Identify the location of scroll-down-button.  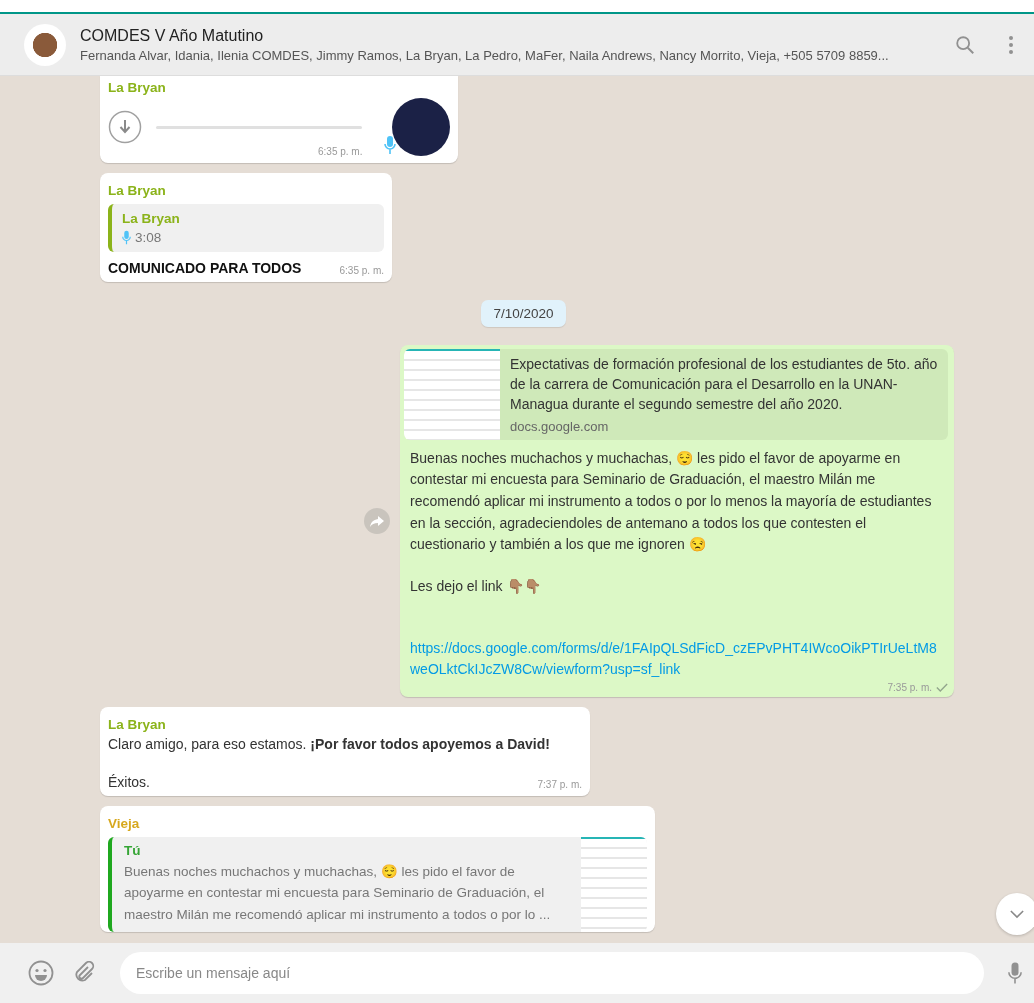
(1015, 914).